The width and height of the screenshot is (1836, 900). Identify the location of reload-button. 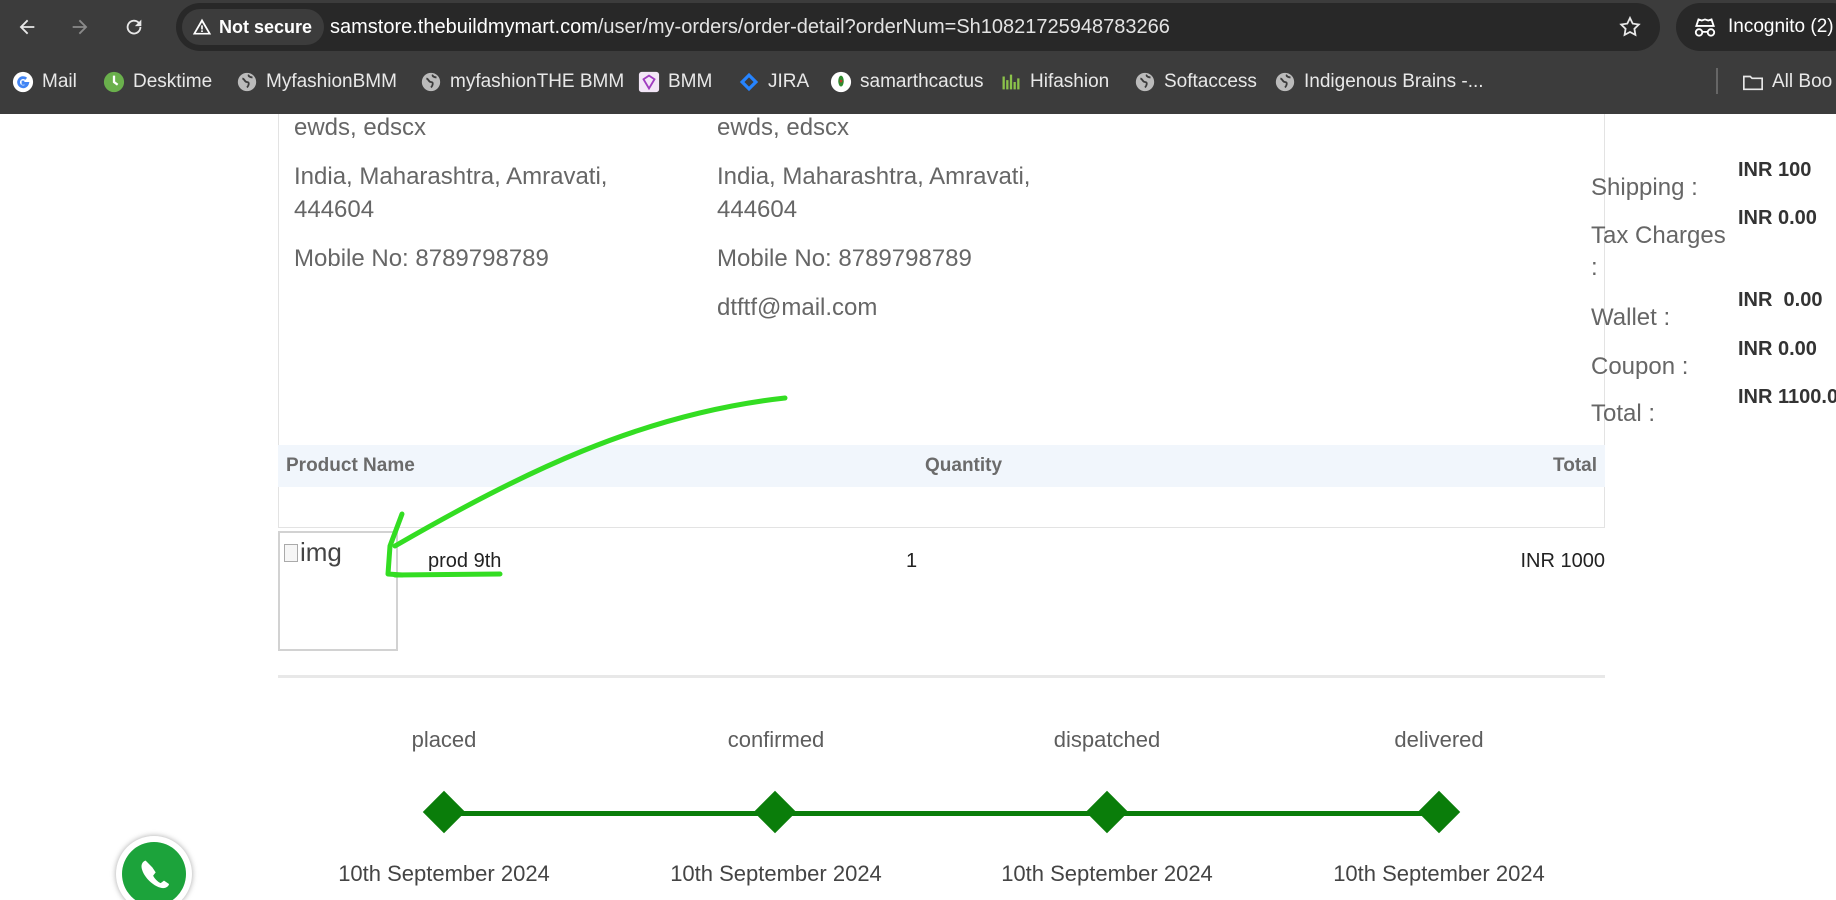
(134, 27).